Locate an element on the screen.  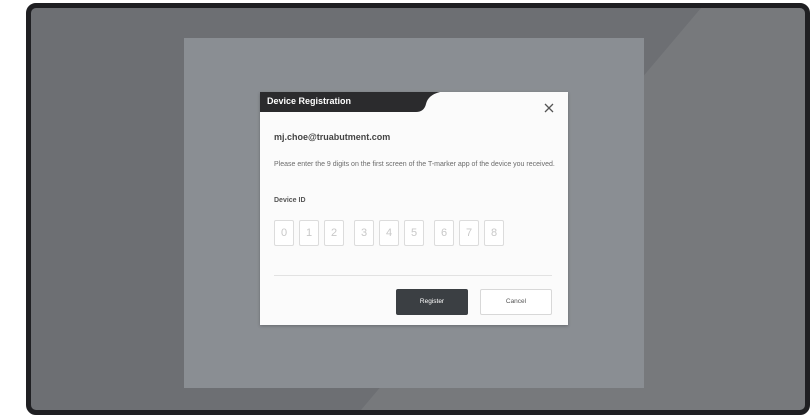
device-id-digit-5: 4 is located at coordinates (389, 233).